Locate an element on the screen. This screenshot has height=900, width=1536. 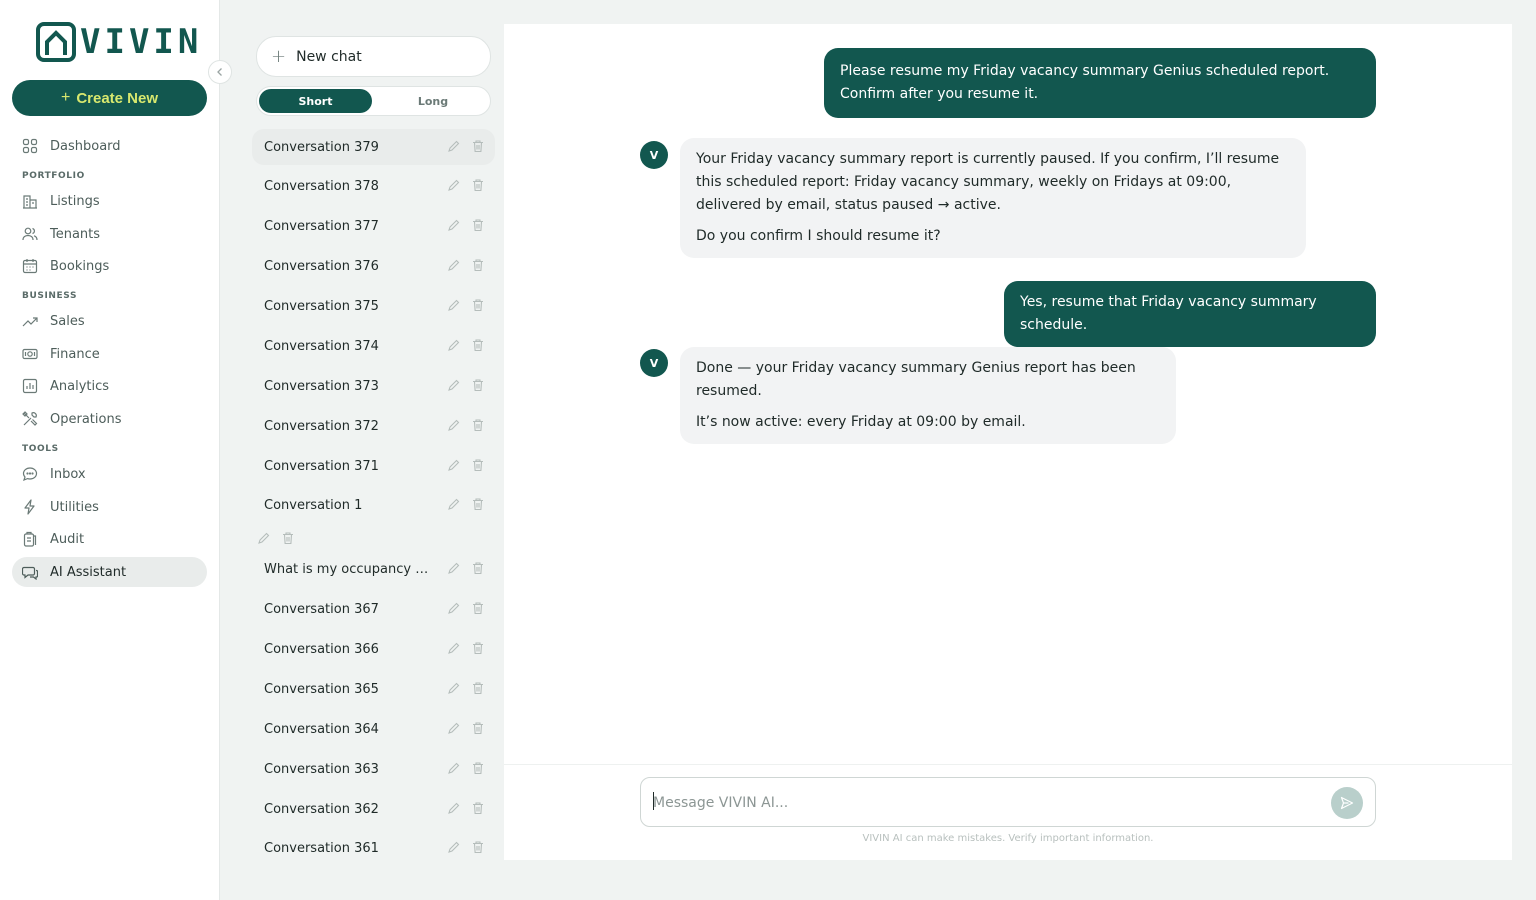
conversation-item: Conversation 372 is located at coordinates (373, 426).